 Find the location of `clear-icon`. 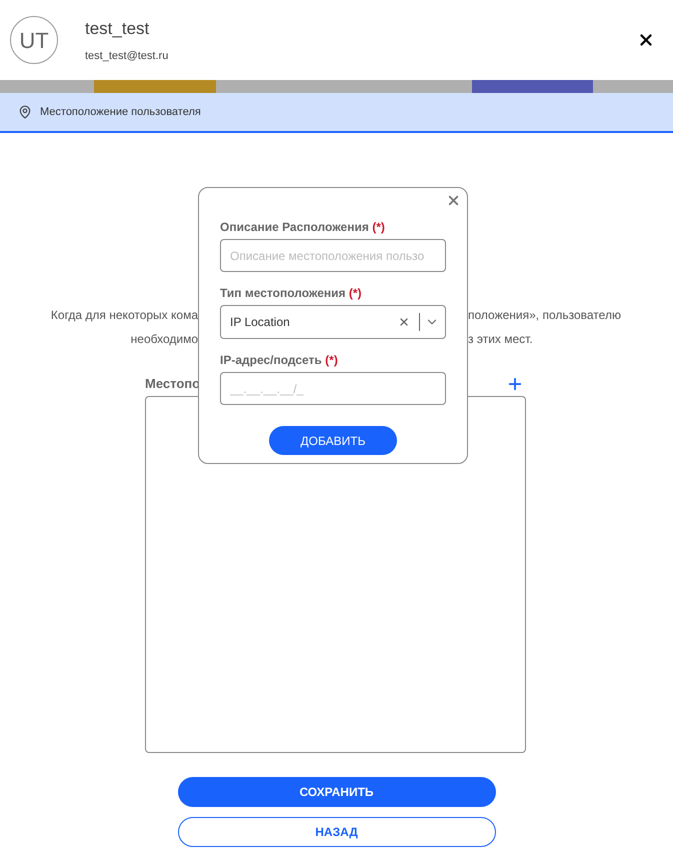

clear-icon is located at coordinates (404, 322).